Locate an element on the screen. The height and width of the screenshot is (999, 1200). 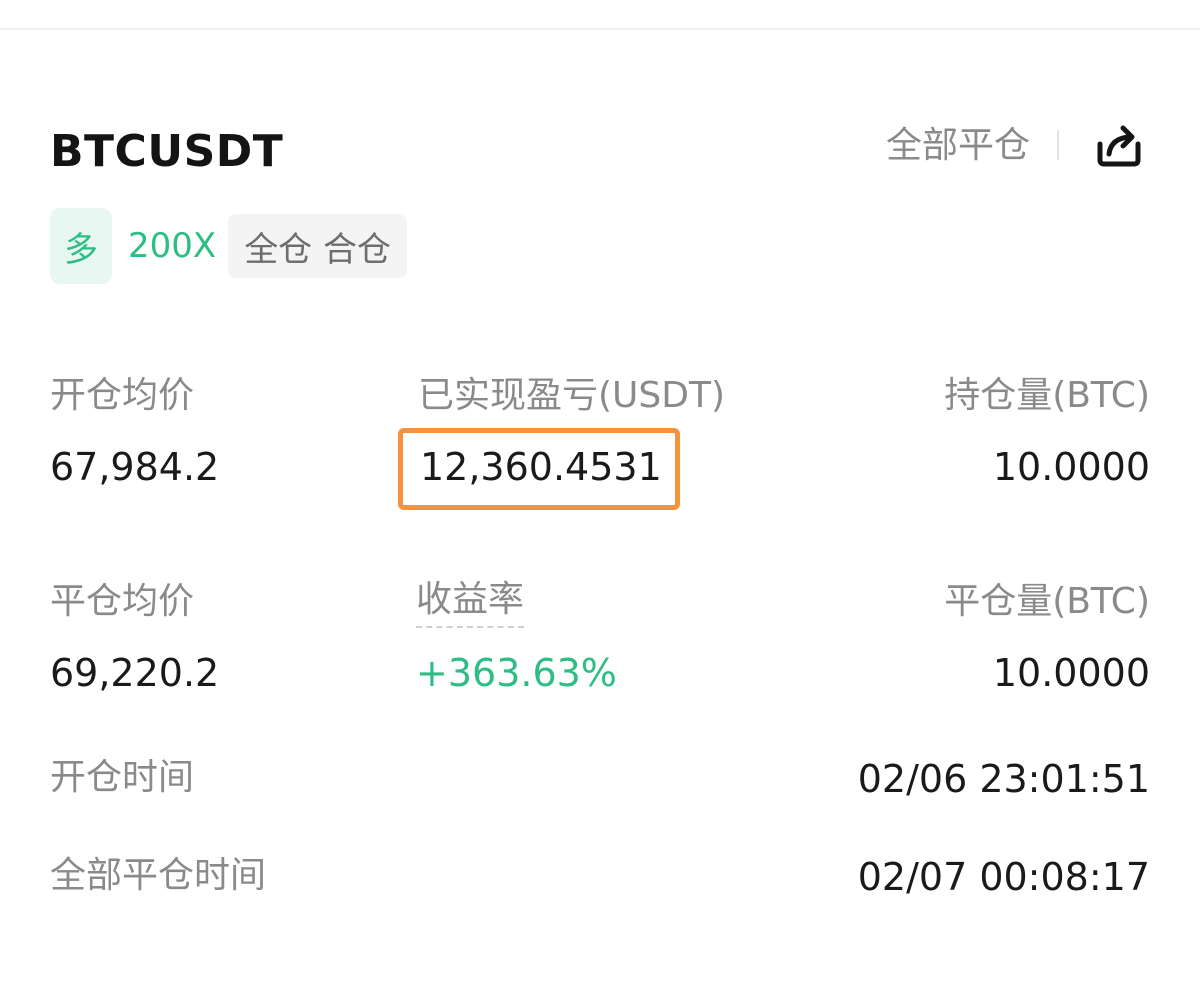
leverage-tag: 200X is located at coordinates (172, 246).